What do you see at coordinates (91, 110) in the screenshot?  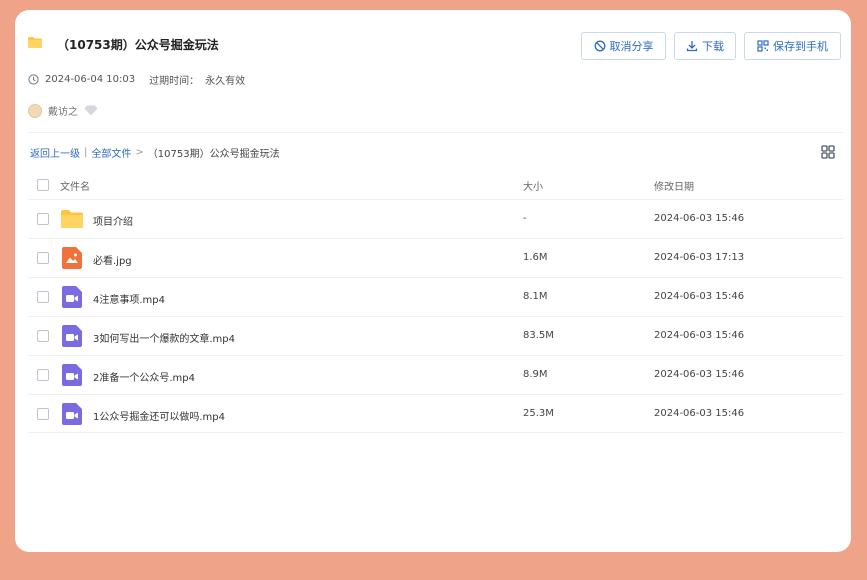 I see `vip-diamond-icon` at bounding box center [91, 110].